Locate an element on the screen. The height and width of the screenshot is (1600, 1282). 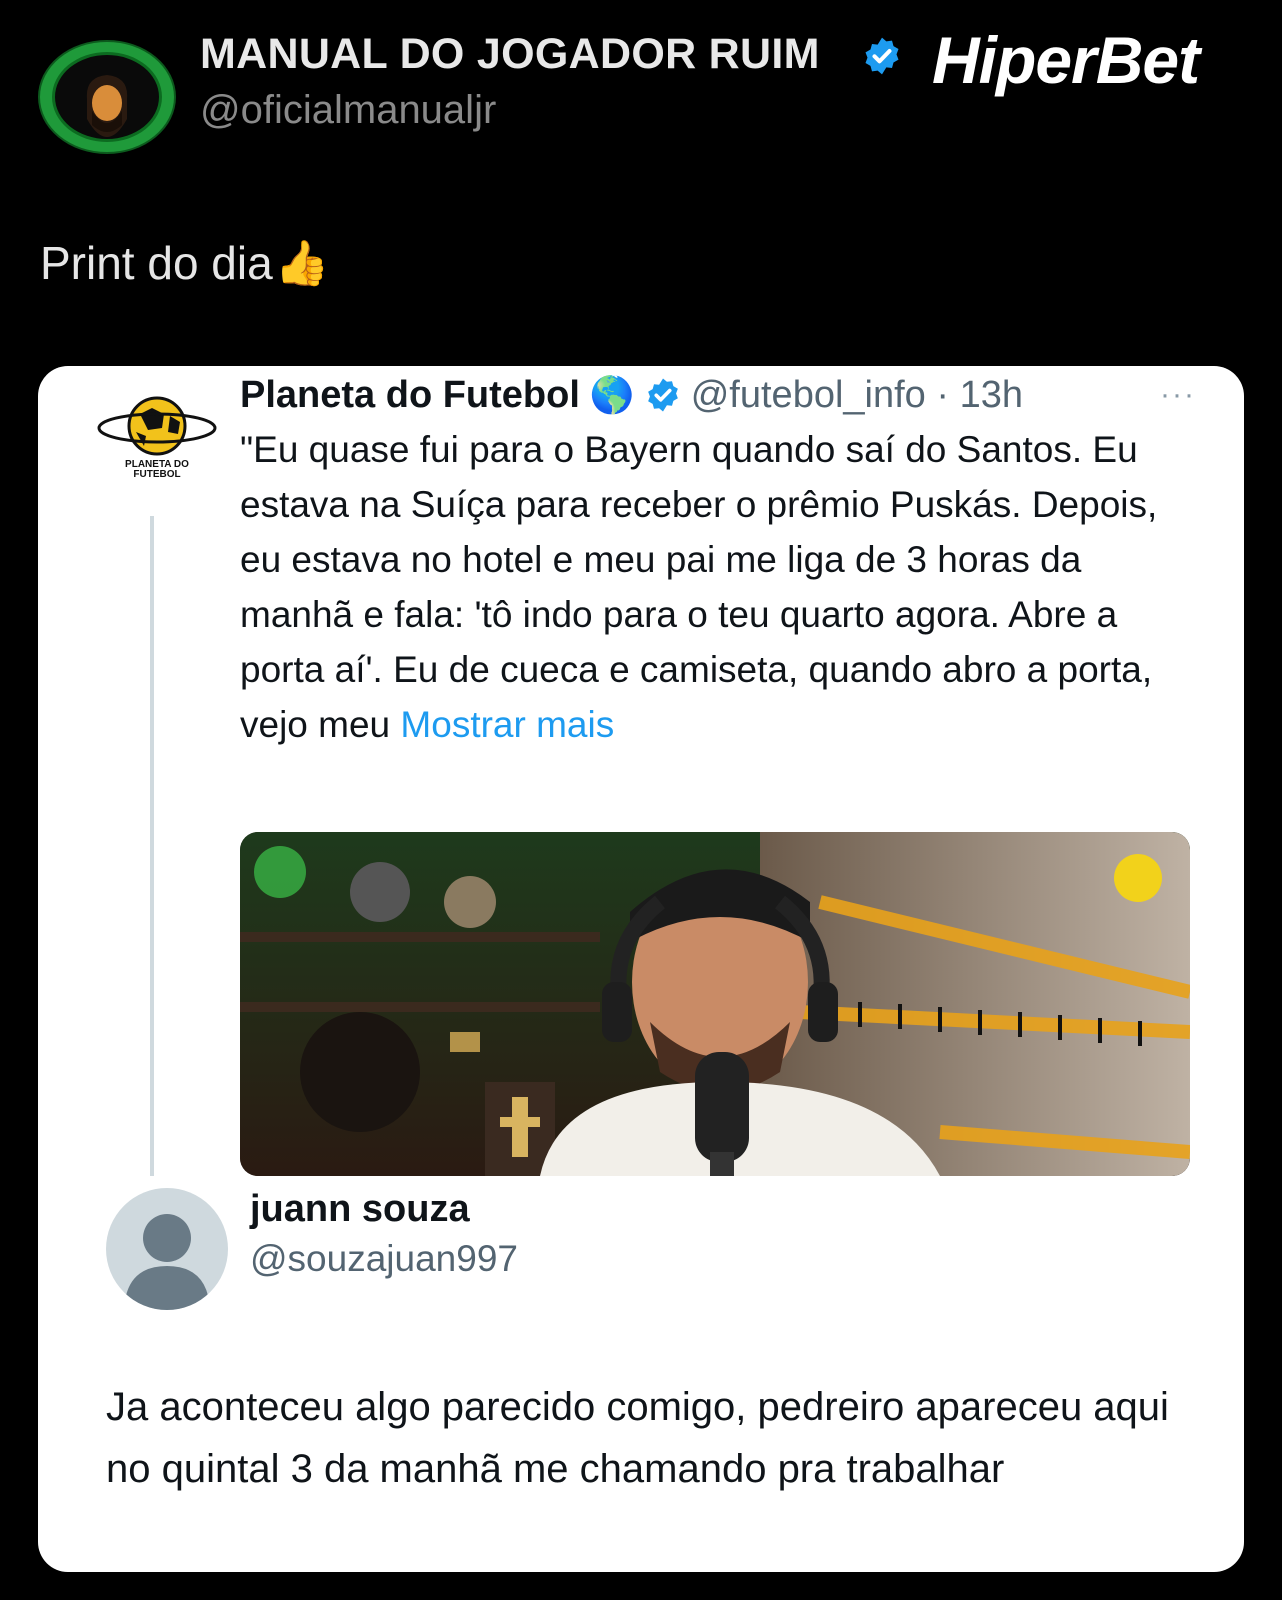
bearded-face-icon is located at coordinates (107, 106).